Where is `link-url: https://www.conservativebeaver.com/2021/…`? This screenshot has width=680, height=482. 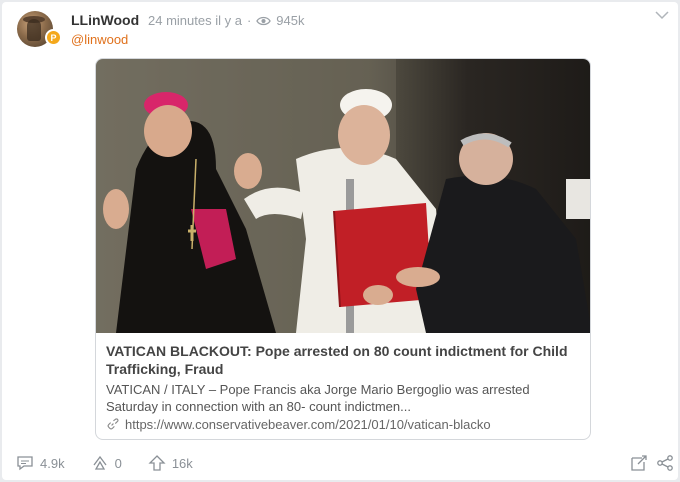
link-url: https://www.conservativebeaver.com/2021/… is located at coordinates (308, 424).